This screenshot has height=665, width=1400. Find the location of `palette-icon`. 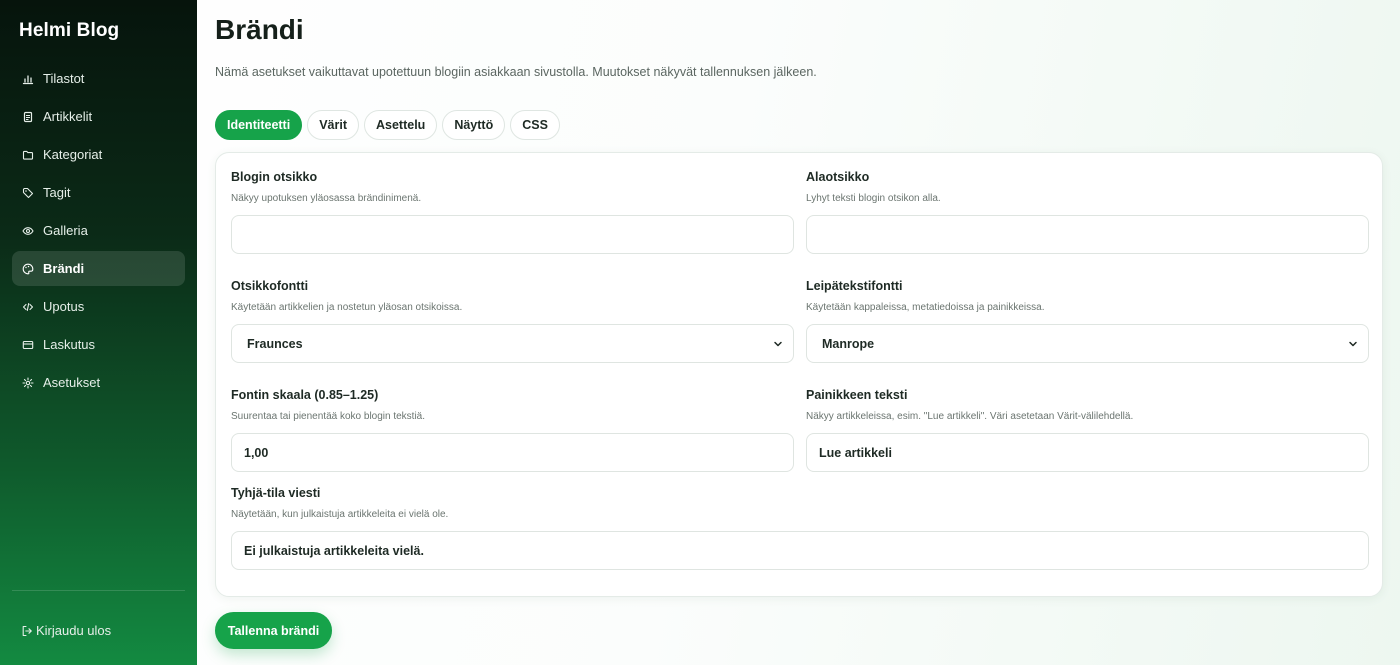

palette-icon is located at coordinates (28, 269).